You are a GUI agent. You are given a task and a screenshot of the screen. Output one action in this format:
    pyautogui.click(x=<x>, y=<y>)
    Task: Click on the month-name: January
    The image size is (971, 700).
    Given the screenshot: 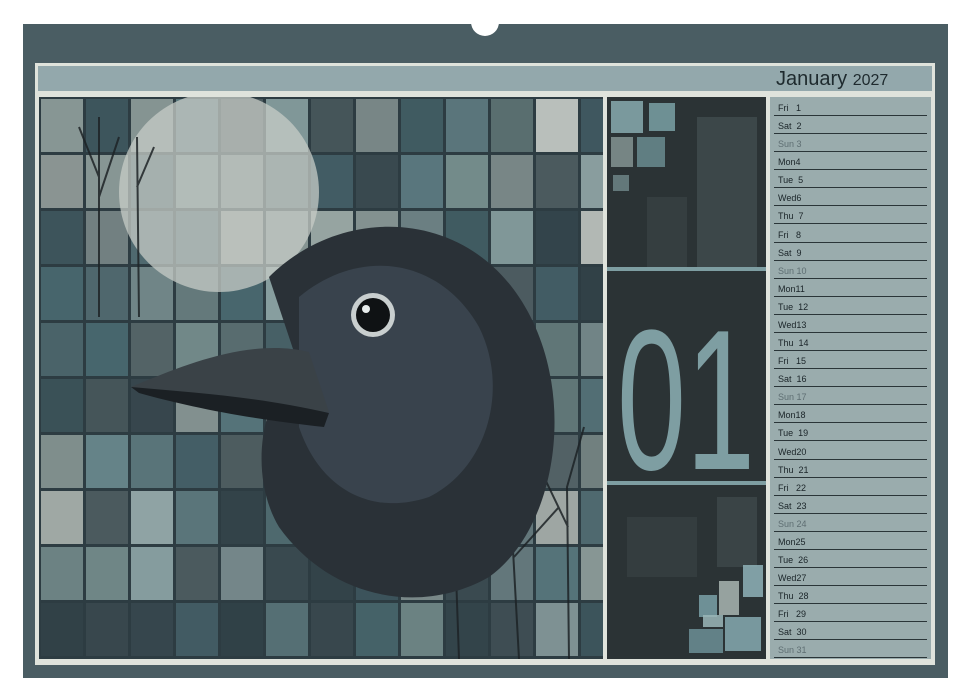 What is the action you would take?
    pyautogui.click(x=812, y=79)
    